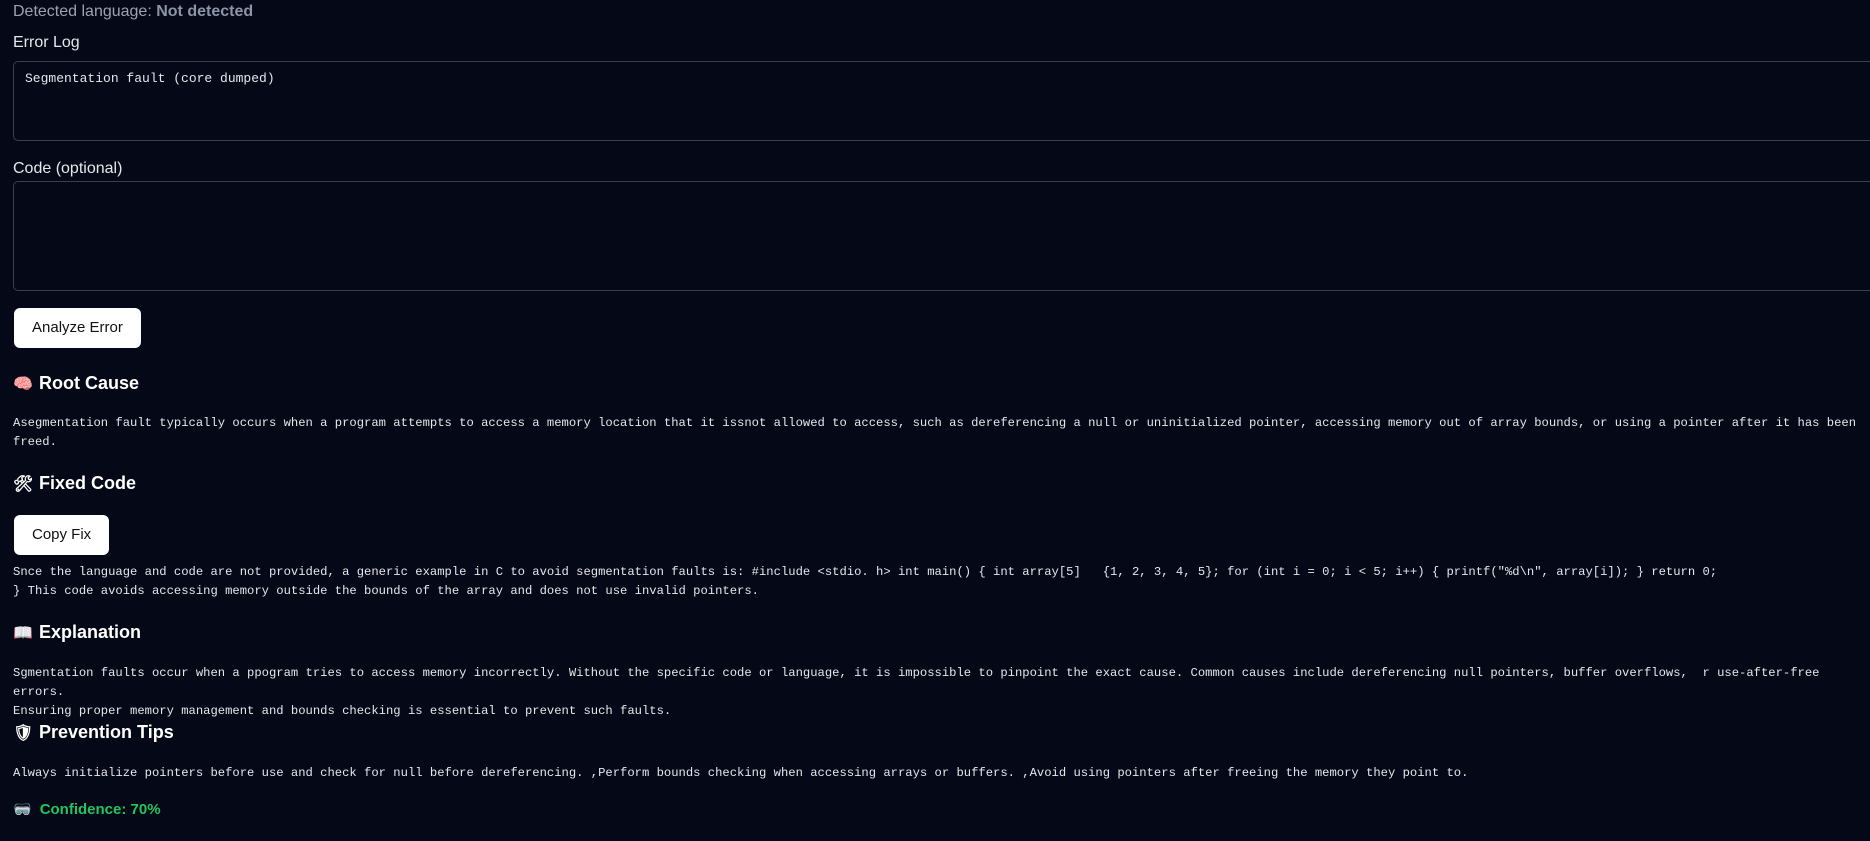 This screenshot has height=841, width=1870. What do you see at coordinates (23, 484) in the screenshot?
I see `tools-icon: 🛠` at bounding box center [23, 484].